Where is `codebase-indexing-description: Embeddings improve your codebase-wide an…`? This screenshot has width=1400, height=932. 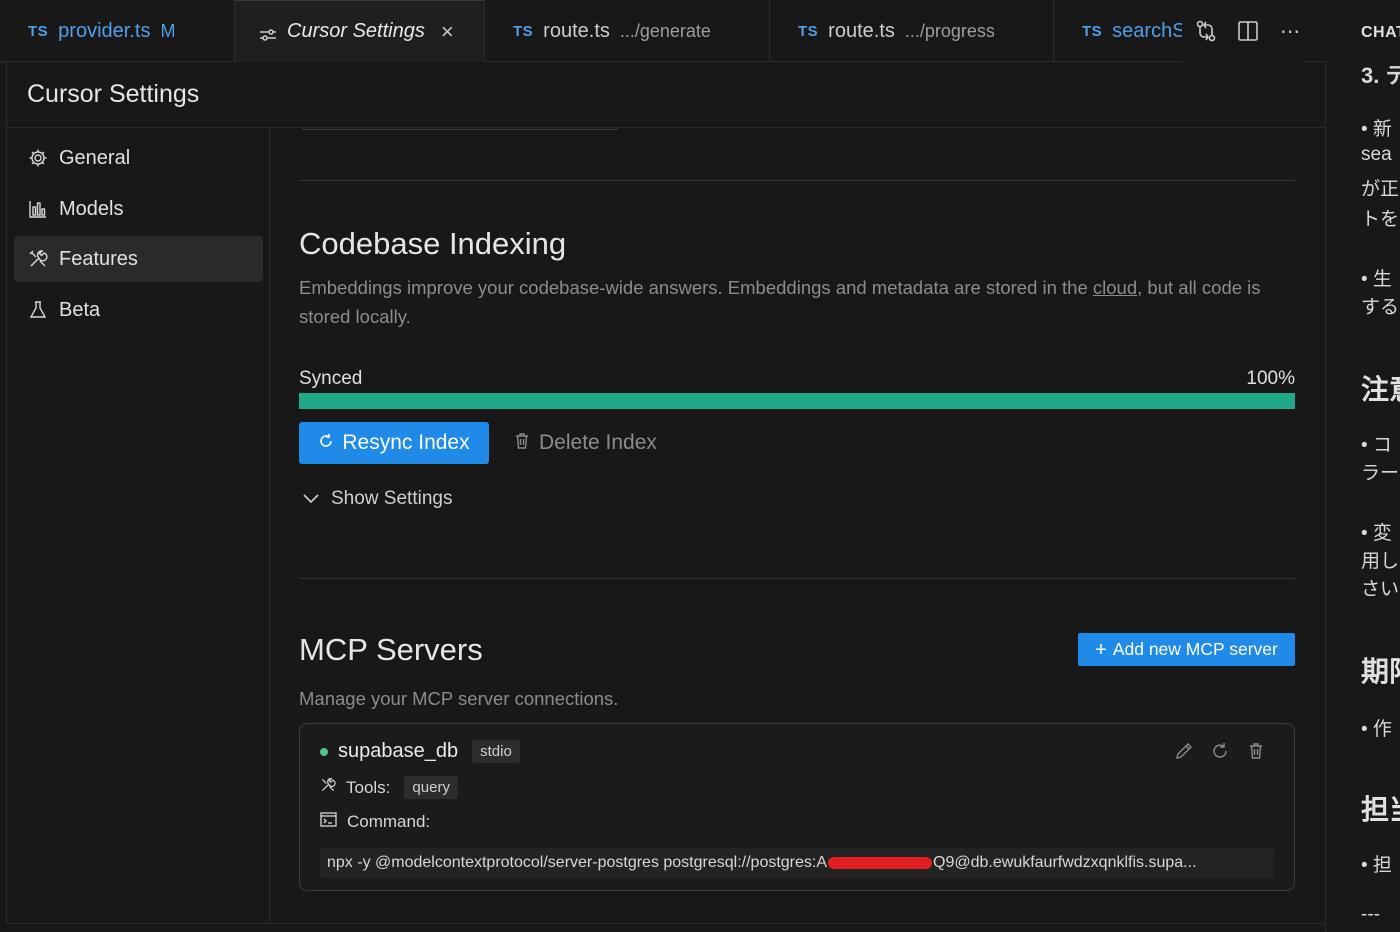 codebase-indexing-description: Embeddings improve your codebase-wide an… is located at coordinates (794, 302).